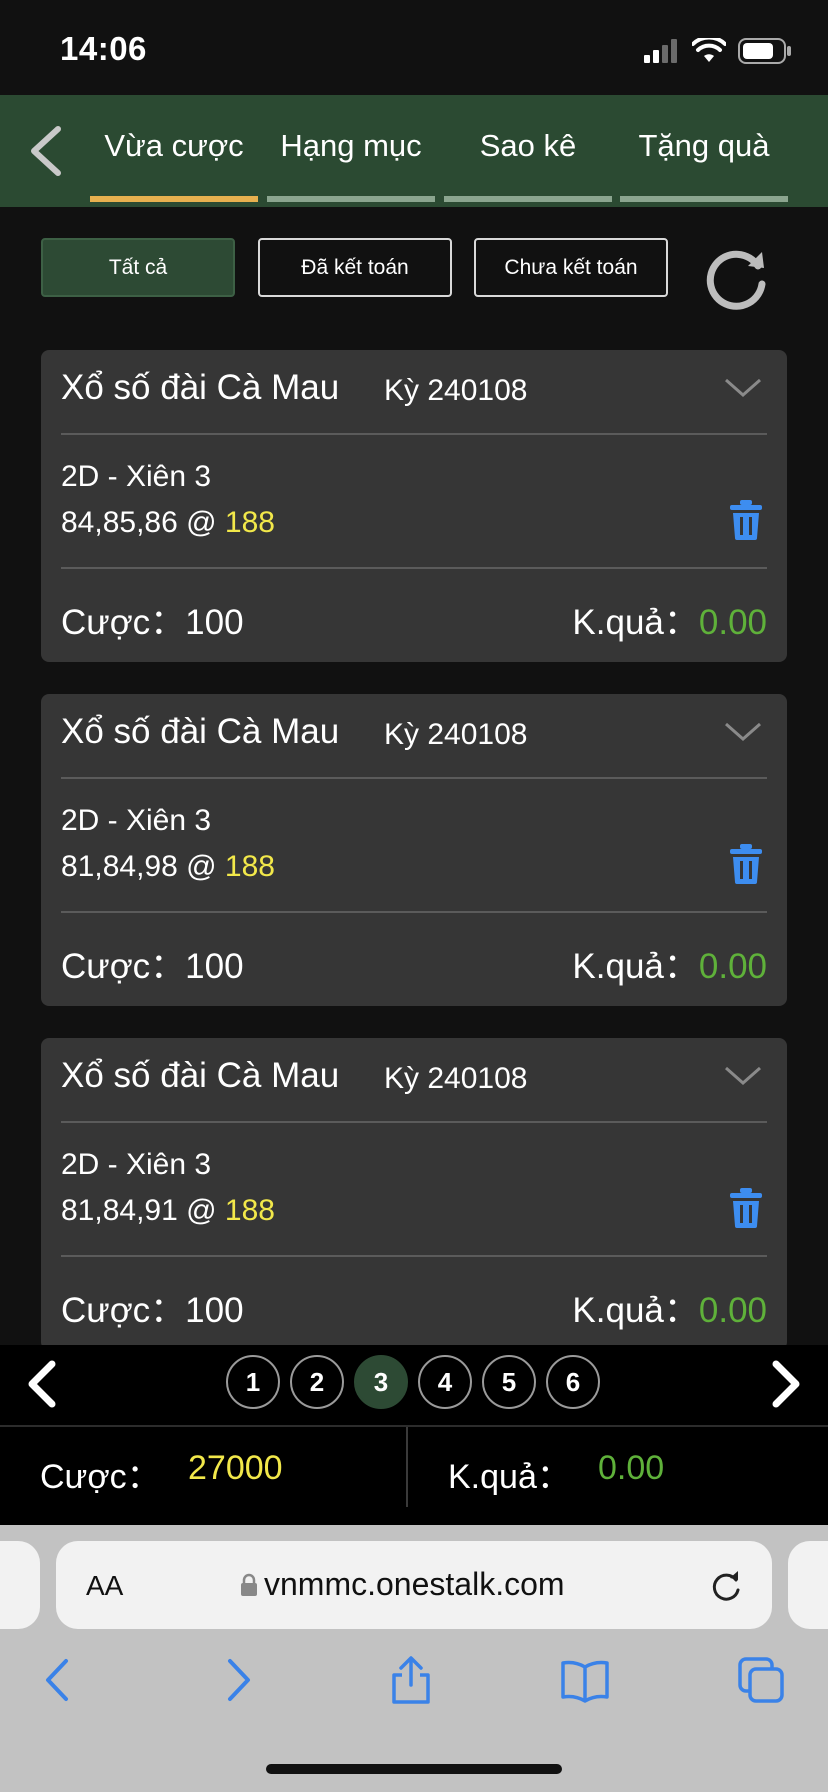 This screenshot has height=1792, width=828. Describe the element at coordinates (174, 145) in the screenshot. I see `tab-label: Vừa cược` at that location.